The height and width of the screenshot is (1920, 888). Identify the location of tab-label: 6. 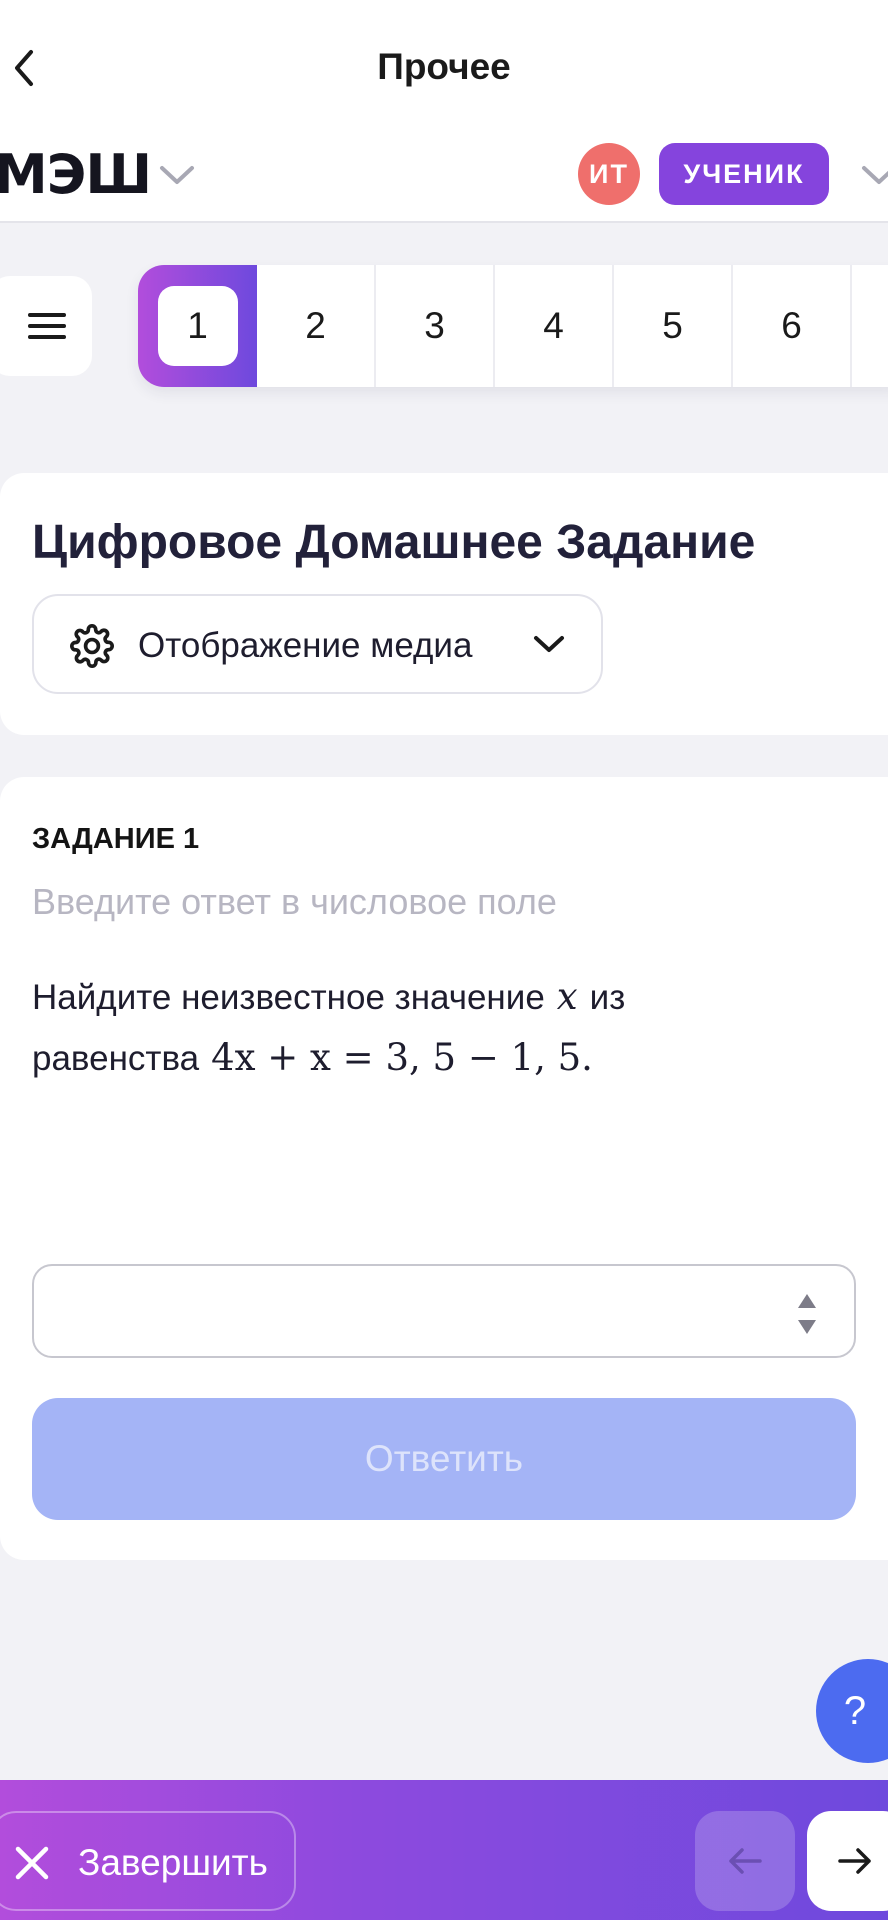
(791, 325).